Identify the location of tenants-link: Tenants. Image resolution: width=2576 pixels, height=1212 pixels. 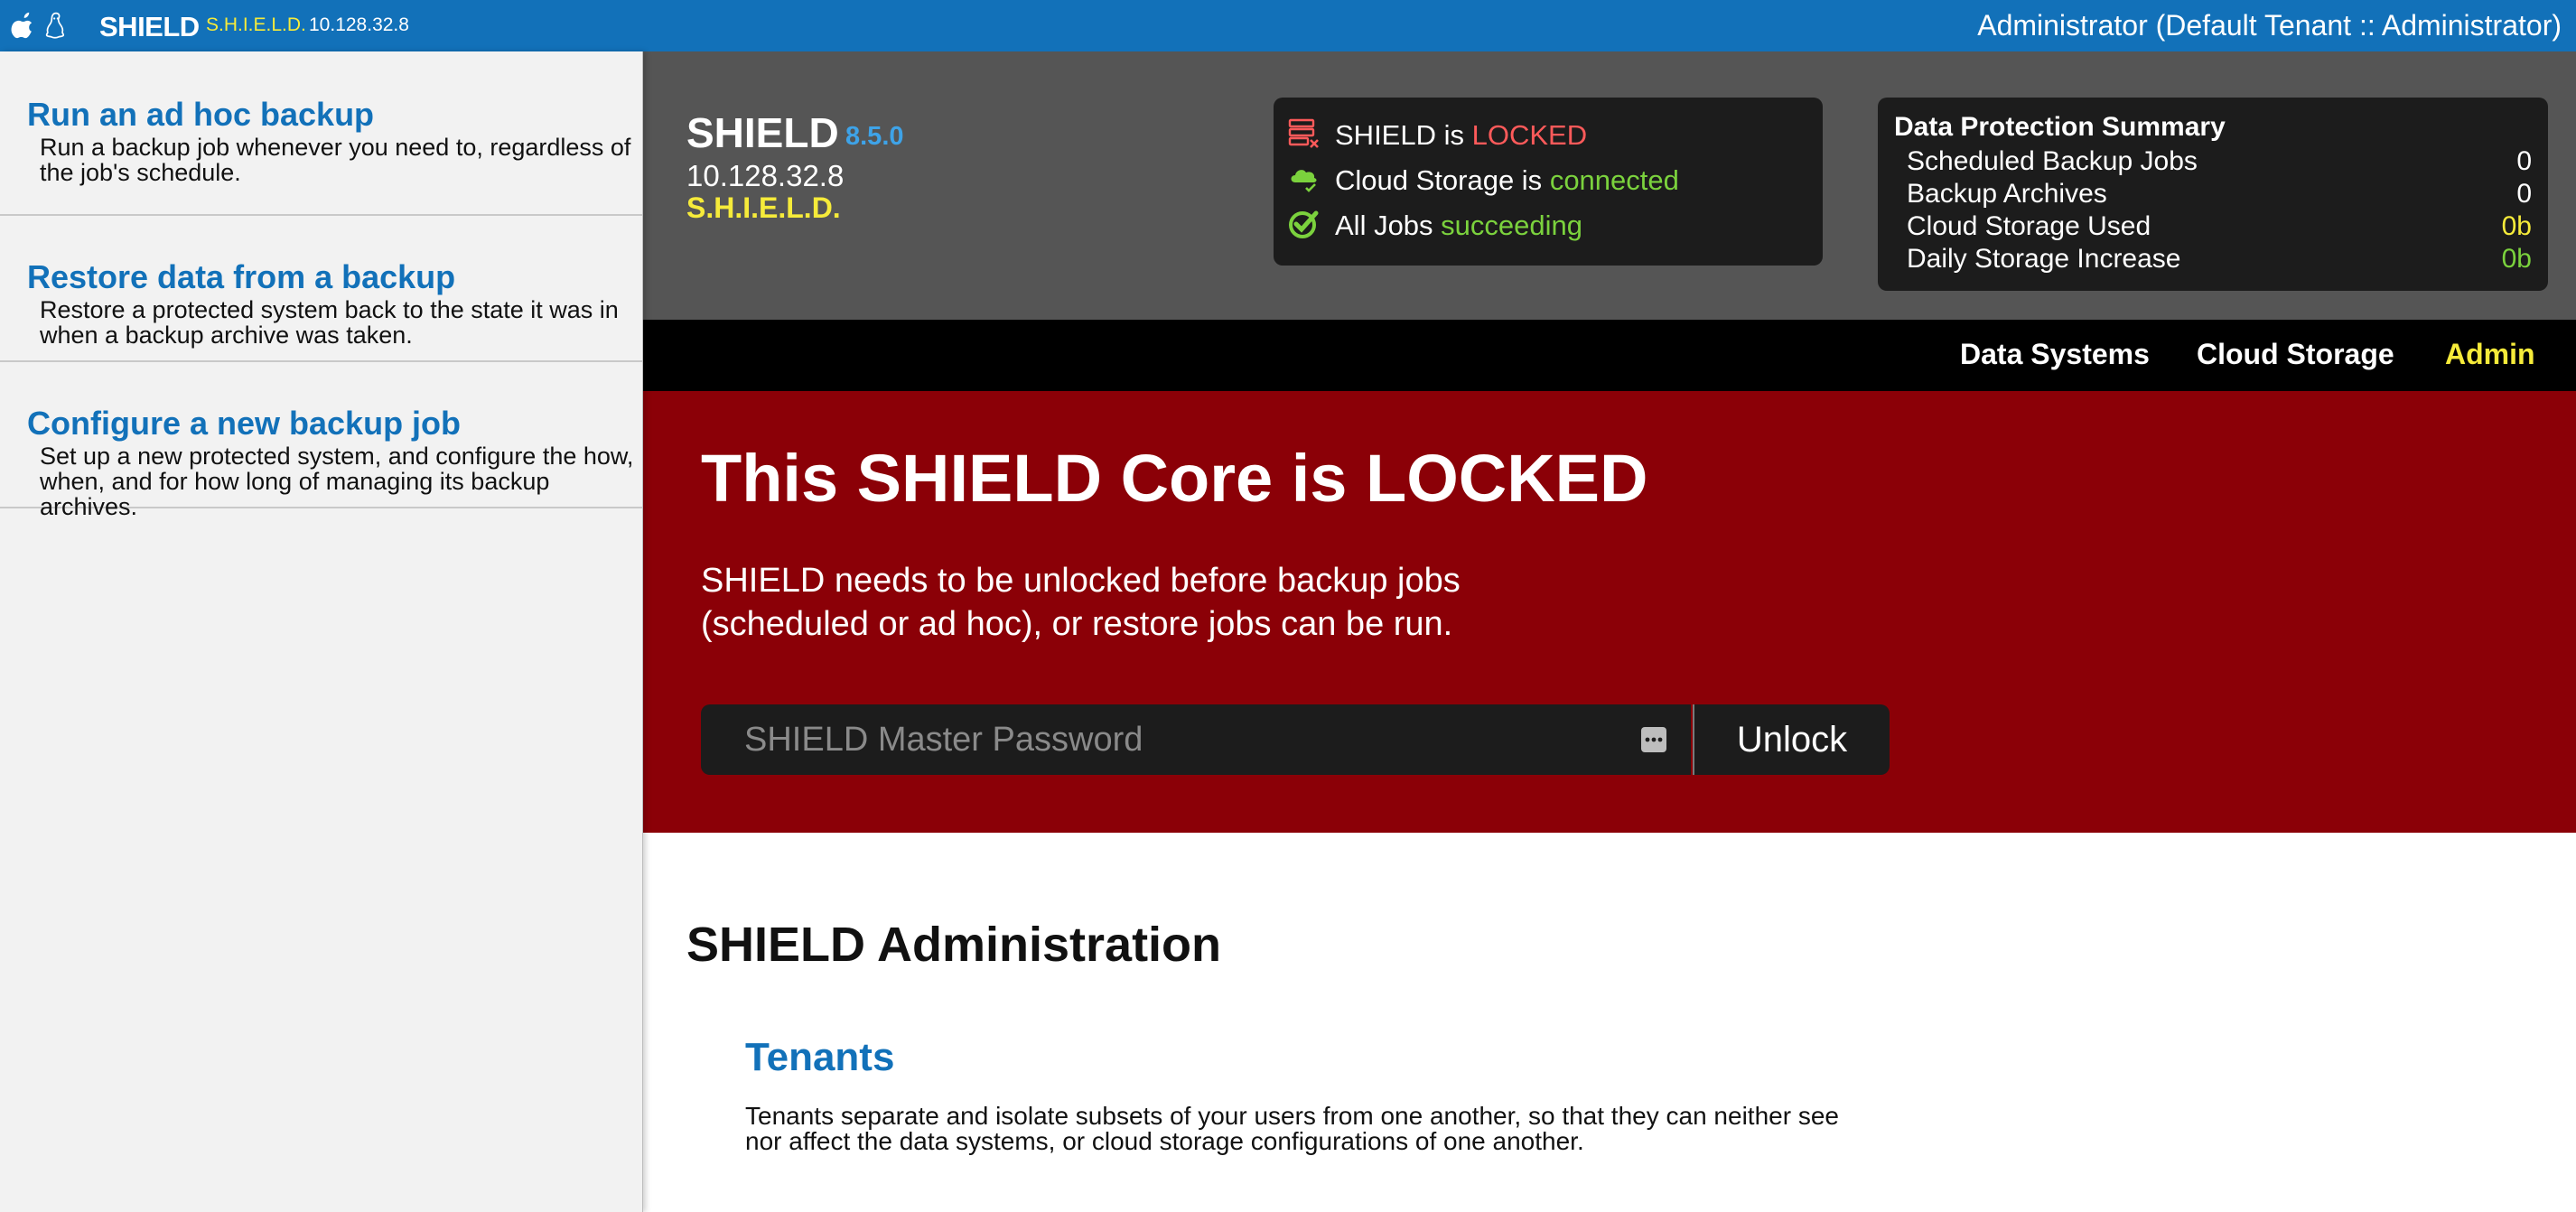
(819, 1057).